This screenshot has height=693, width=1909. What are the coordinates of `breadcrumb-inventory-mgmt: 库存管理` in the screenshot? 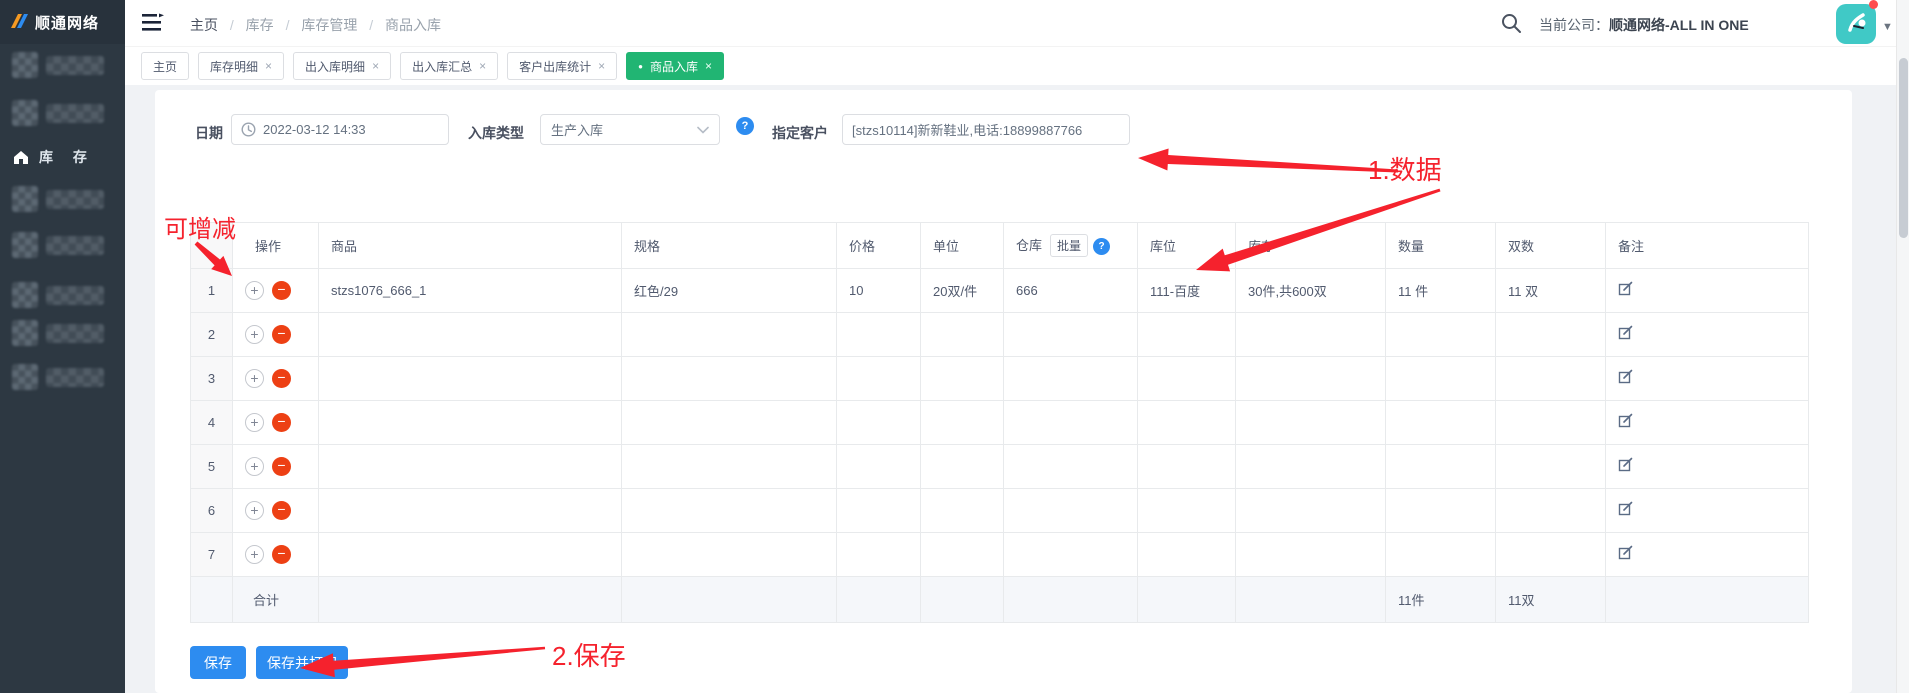 It's located at (329, 25).